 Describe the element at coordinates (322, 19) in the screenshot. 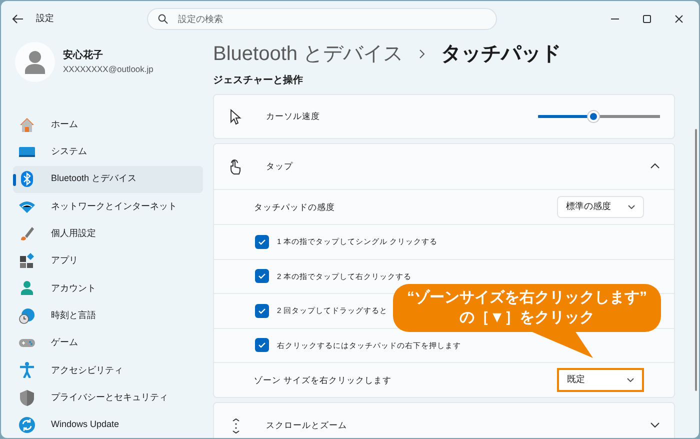

I see `search-field: 設定の検索` at that location.